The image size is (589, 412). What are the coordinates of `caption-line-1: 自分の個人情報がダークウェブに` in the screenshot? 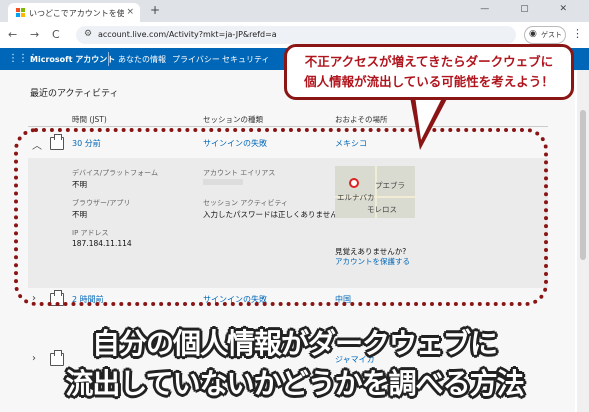 It's located at (294, 343).